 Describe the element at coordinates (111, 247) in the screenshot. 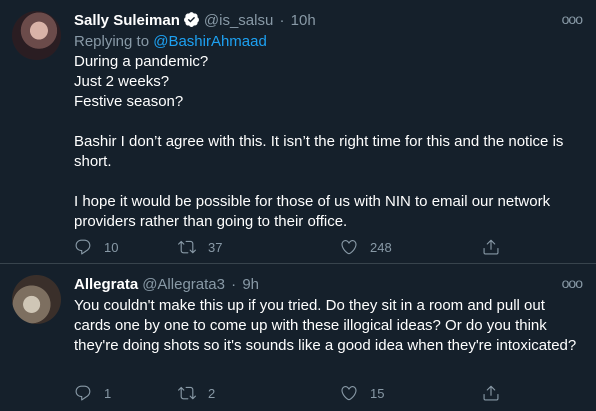

I see `reply-count: 10` at that location.